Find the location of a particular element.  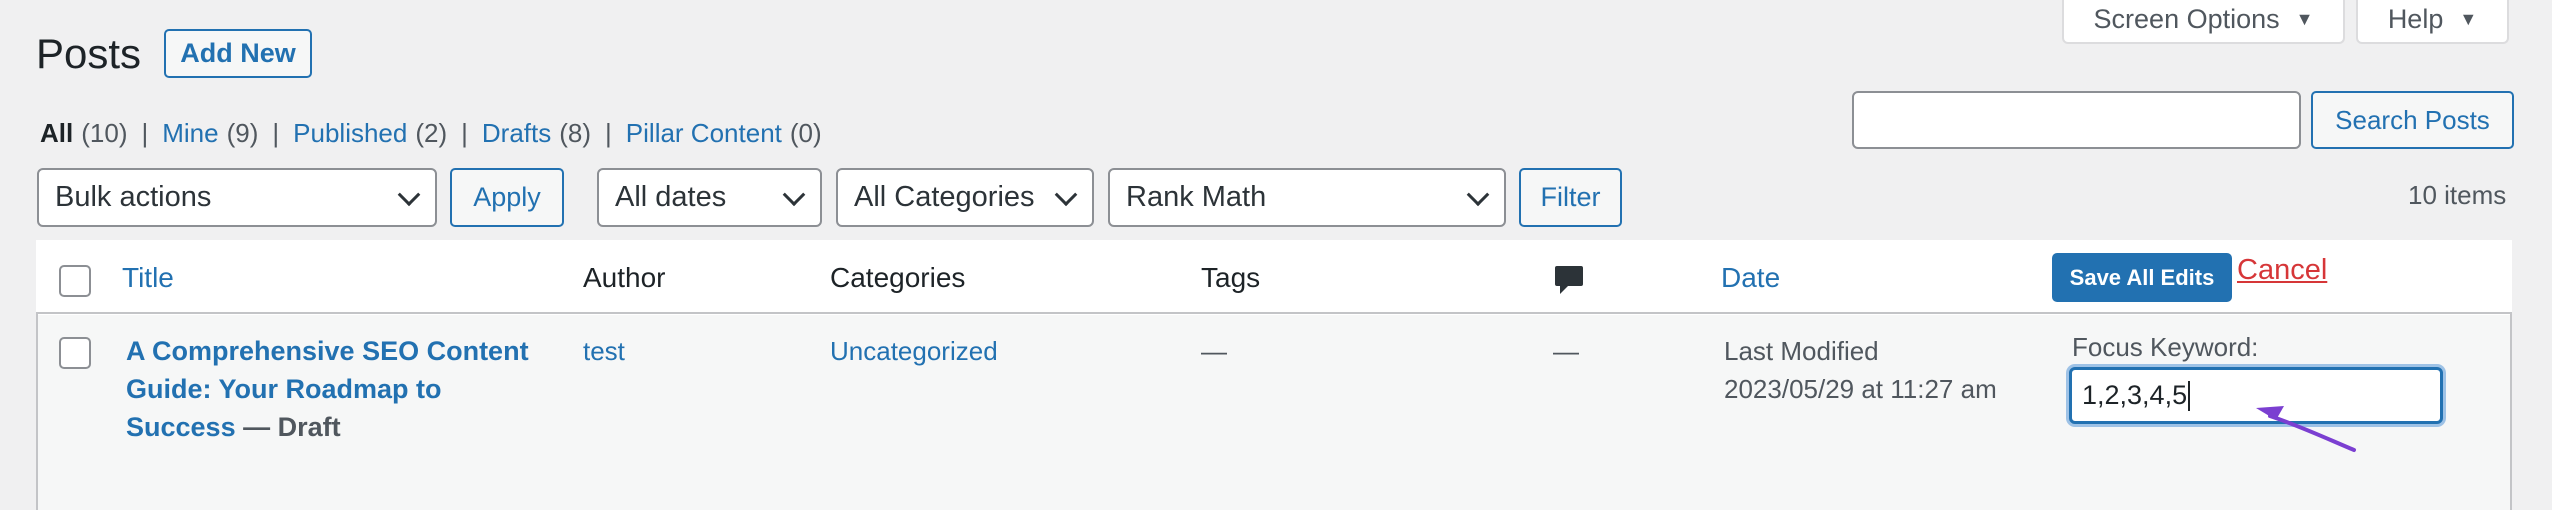

items-count: 10 items is located at coordinates (2457, 195).